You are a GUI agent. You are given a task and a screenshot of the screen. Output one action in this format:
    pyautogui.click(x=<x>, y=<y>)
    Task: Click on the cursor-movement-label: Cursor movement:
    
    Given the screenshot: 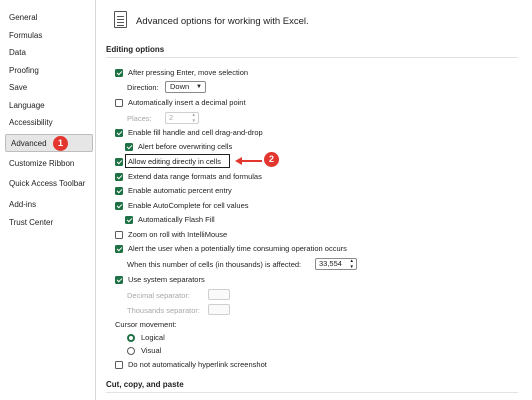 What is the action you would take?
    pyautogui.click(x=146, y=324)
    